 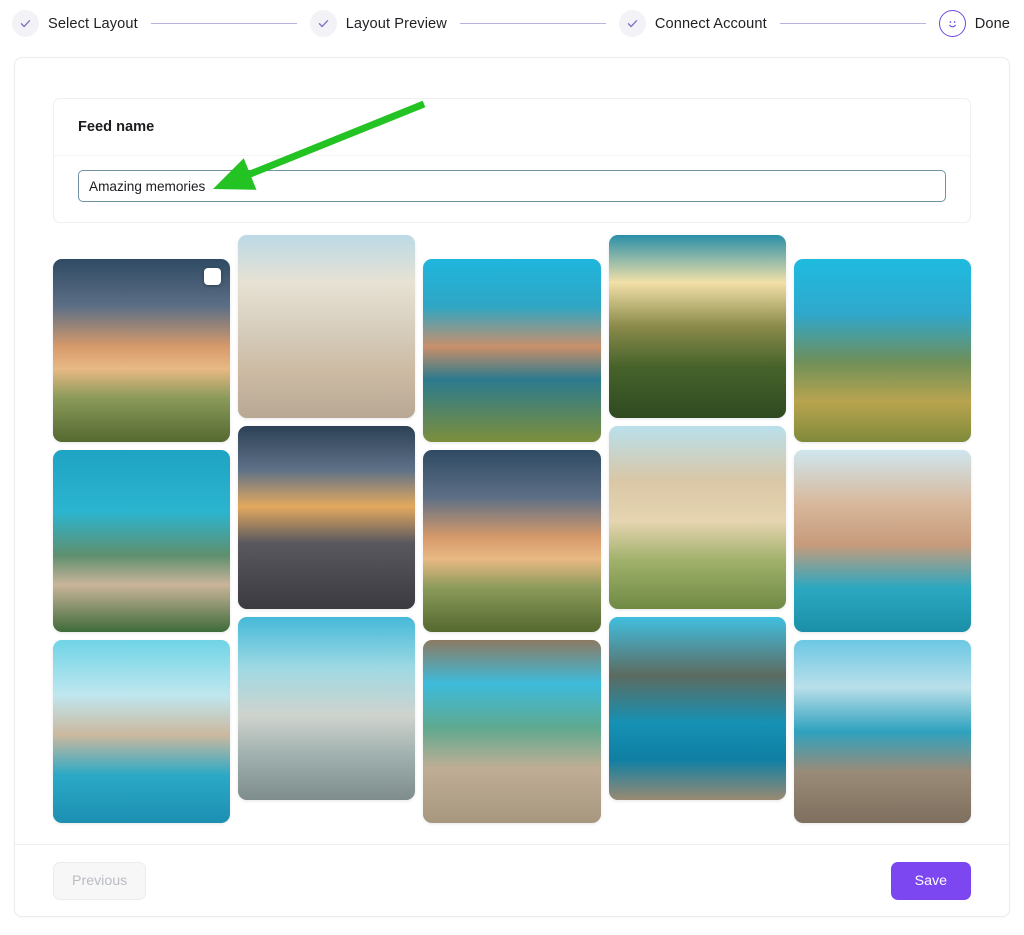 I want to click on step-label: Done, so click(x=992, y=23).